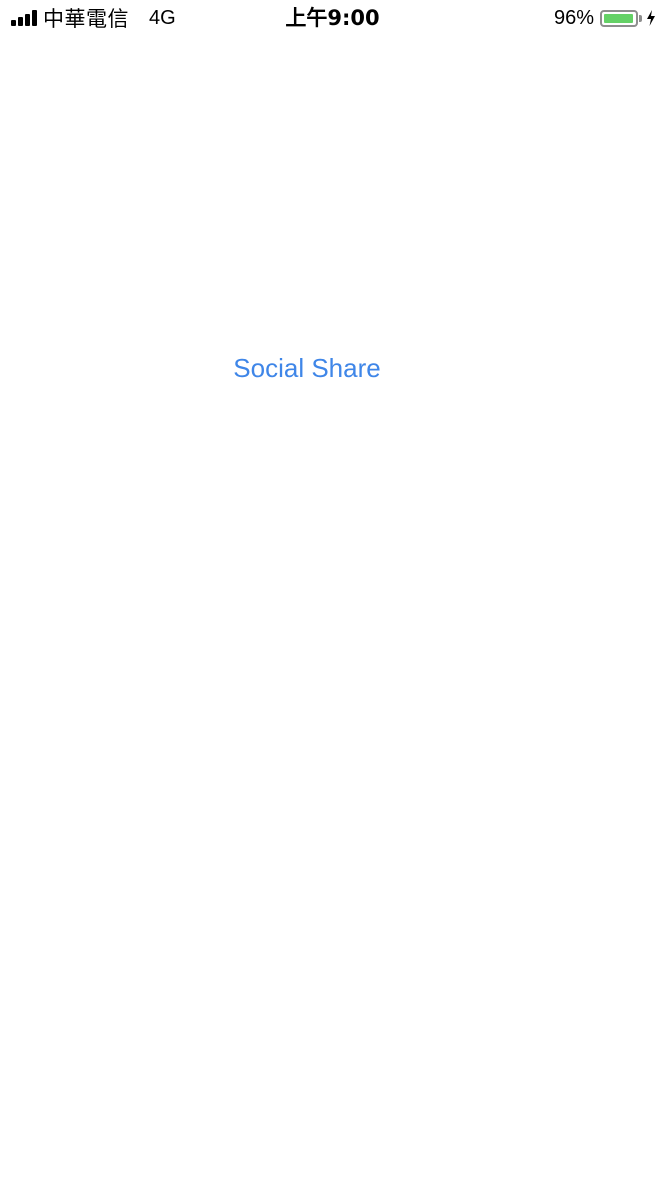 This screenshot has height=1182, width=665. What do you see at coordinates (307, 368) in the screenshot?
I see `social-share-button: Social Share` at bounding box center [307, 368].